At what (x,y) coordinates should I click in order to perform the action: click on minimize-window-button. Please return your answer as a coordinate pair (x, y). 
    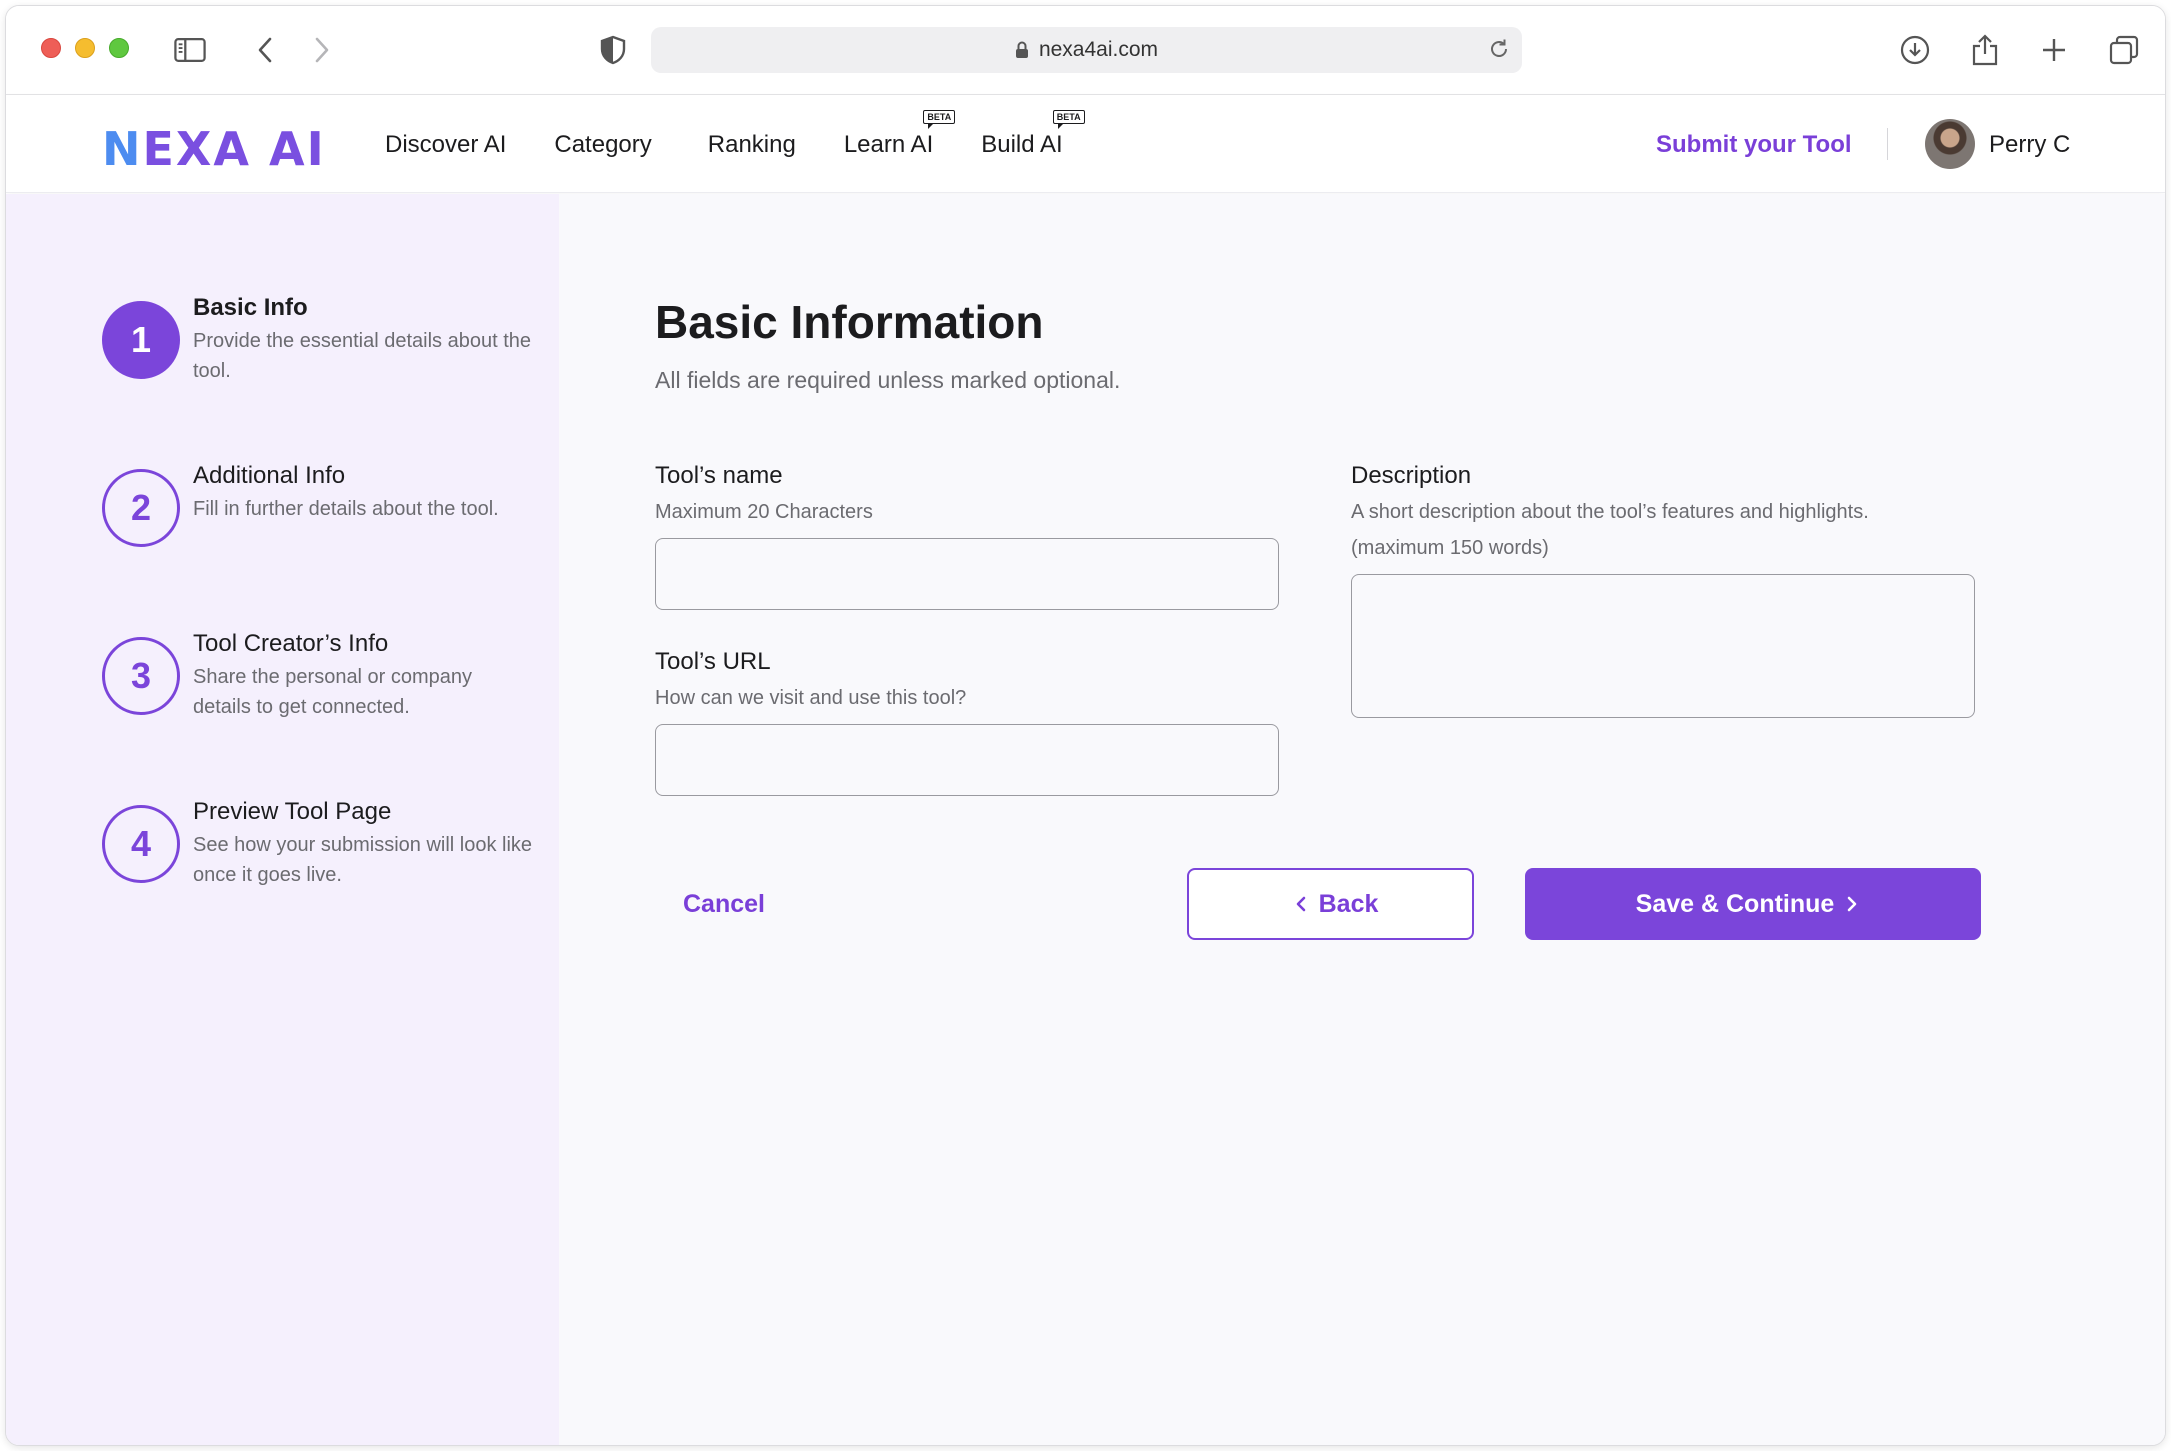
    Looking at the image, I should click on (85, 48).